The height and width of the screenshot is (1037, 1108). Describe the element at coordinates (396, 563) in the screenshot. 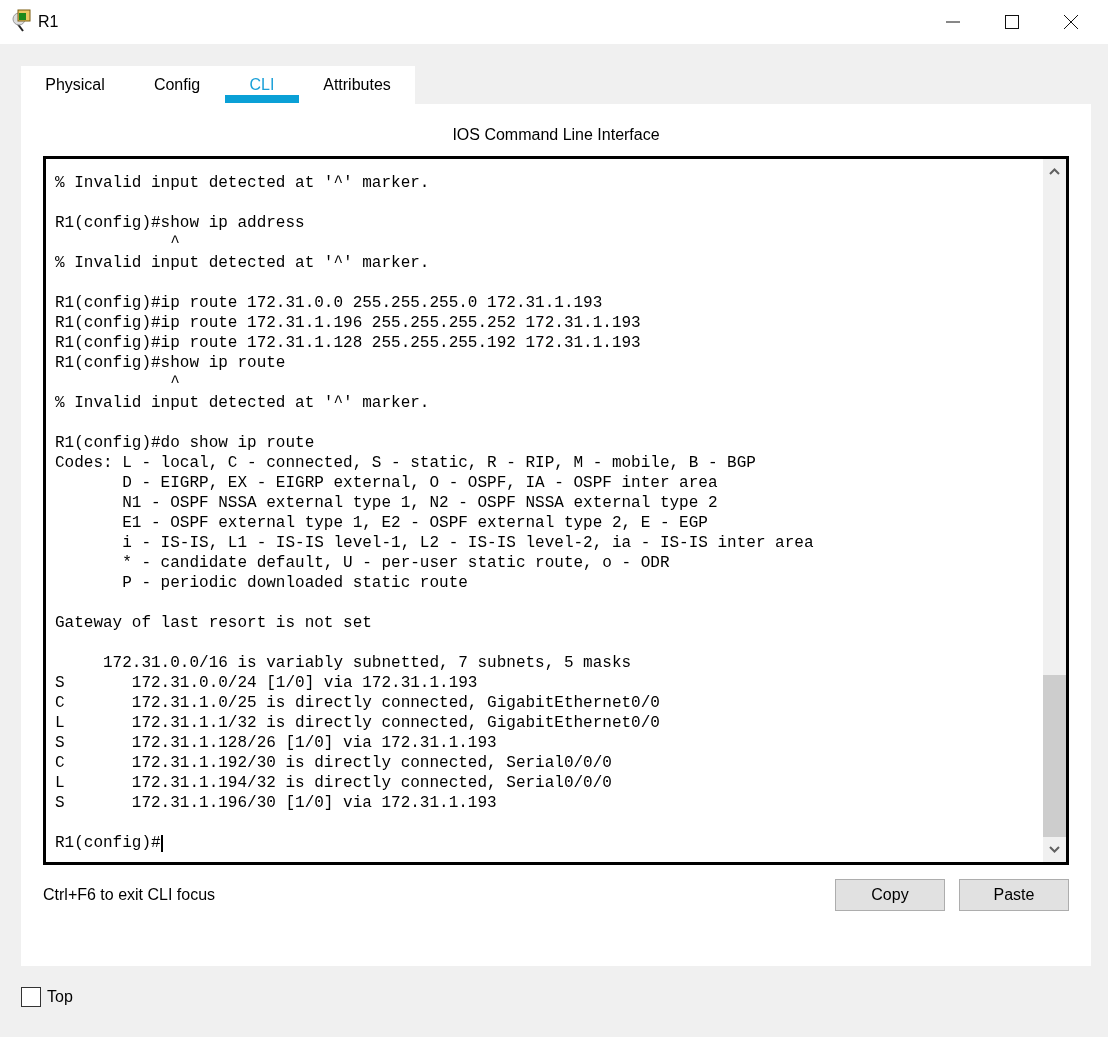

I see `terminal-line: * - candidate default, U - per-user static route, o - ODR` at that location.